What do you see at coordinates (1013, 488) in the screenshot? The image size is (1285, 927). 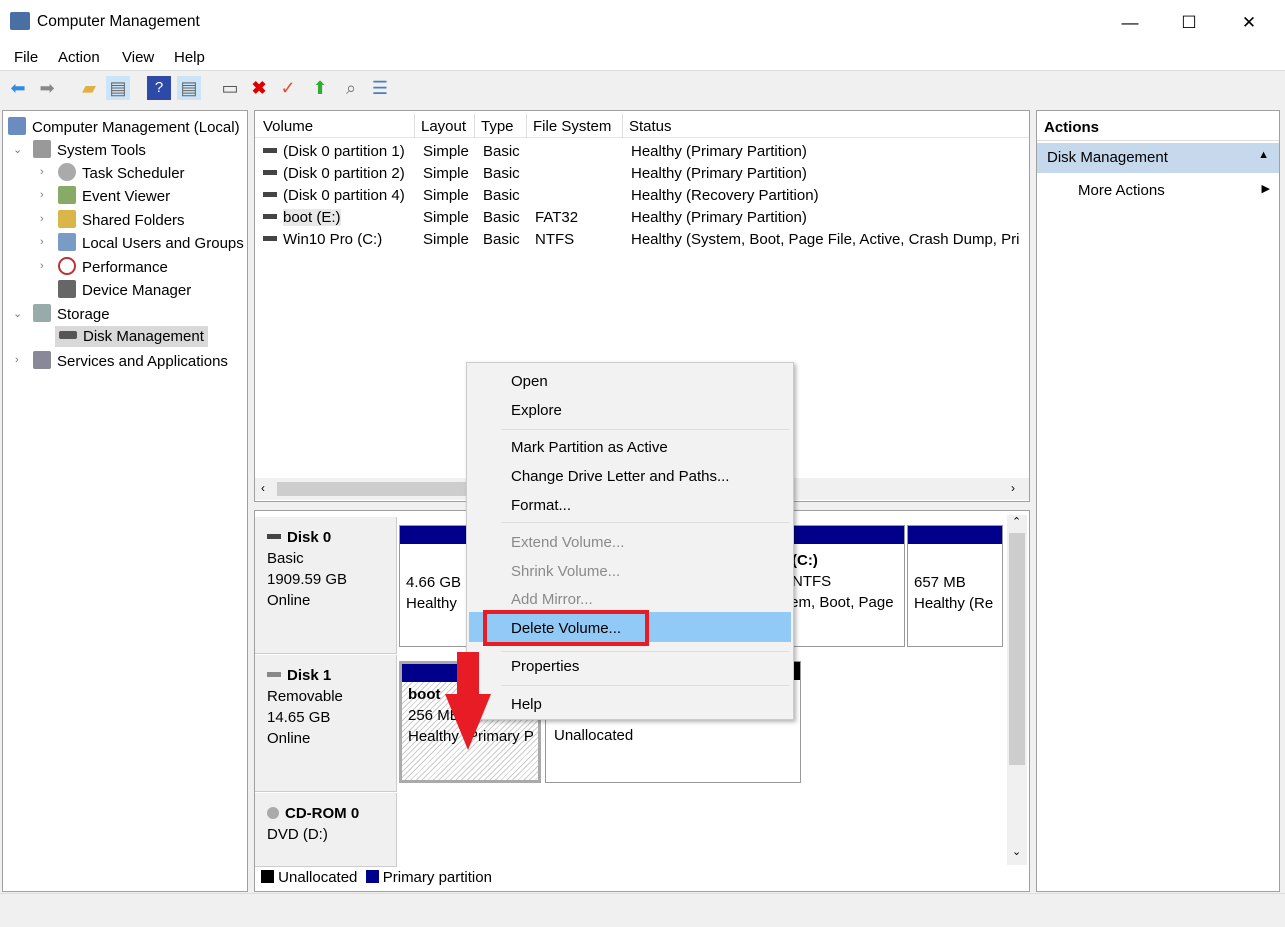 I see `scroll-right-icon: ›` at bounding box center [1013, 488].